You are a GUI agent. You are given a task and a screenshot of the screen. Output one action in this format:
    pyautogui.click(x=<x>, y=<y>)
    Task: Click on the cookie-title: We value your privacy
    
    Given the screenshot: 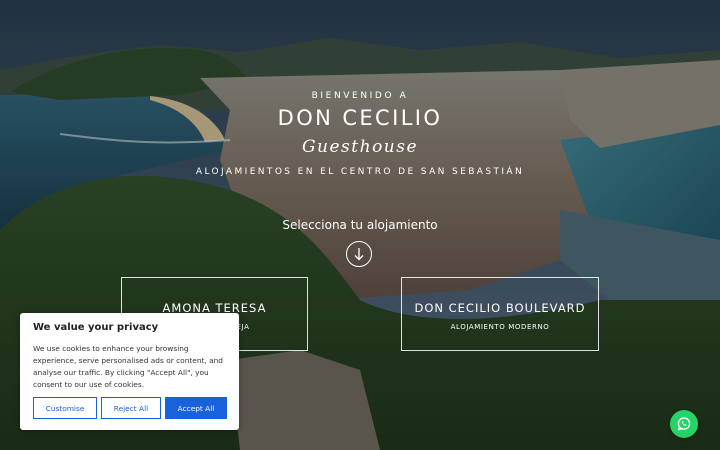 What is the action you would take?
    pyautogui.click(x=96, y=327)
    